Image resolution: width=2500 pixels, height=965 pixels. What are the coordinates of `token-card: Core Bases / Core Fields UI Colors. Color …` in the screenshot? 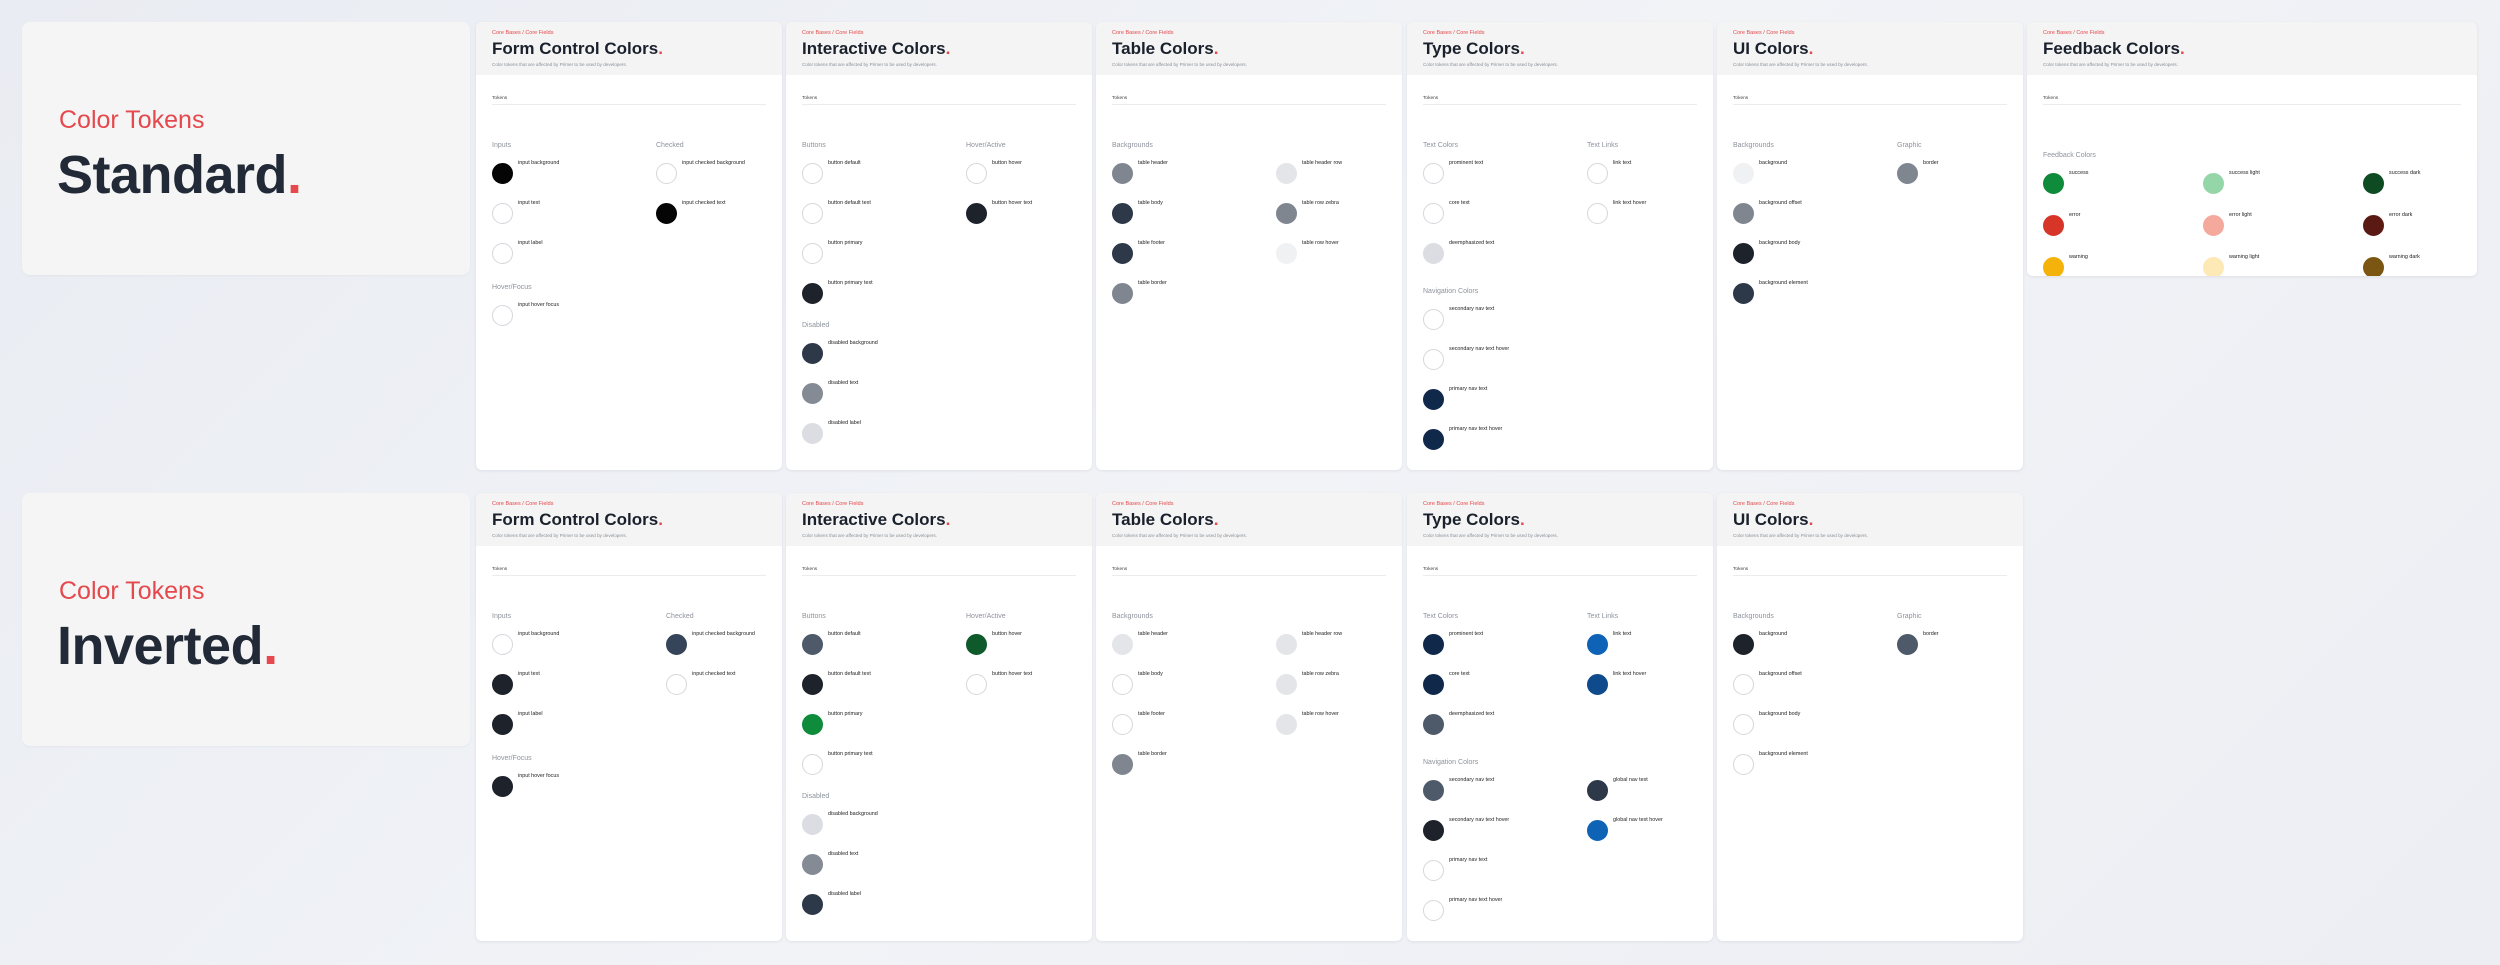 It's located at (1870, 717).